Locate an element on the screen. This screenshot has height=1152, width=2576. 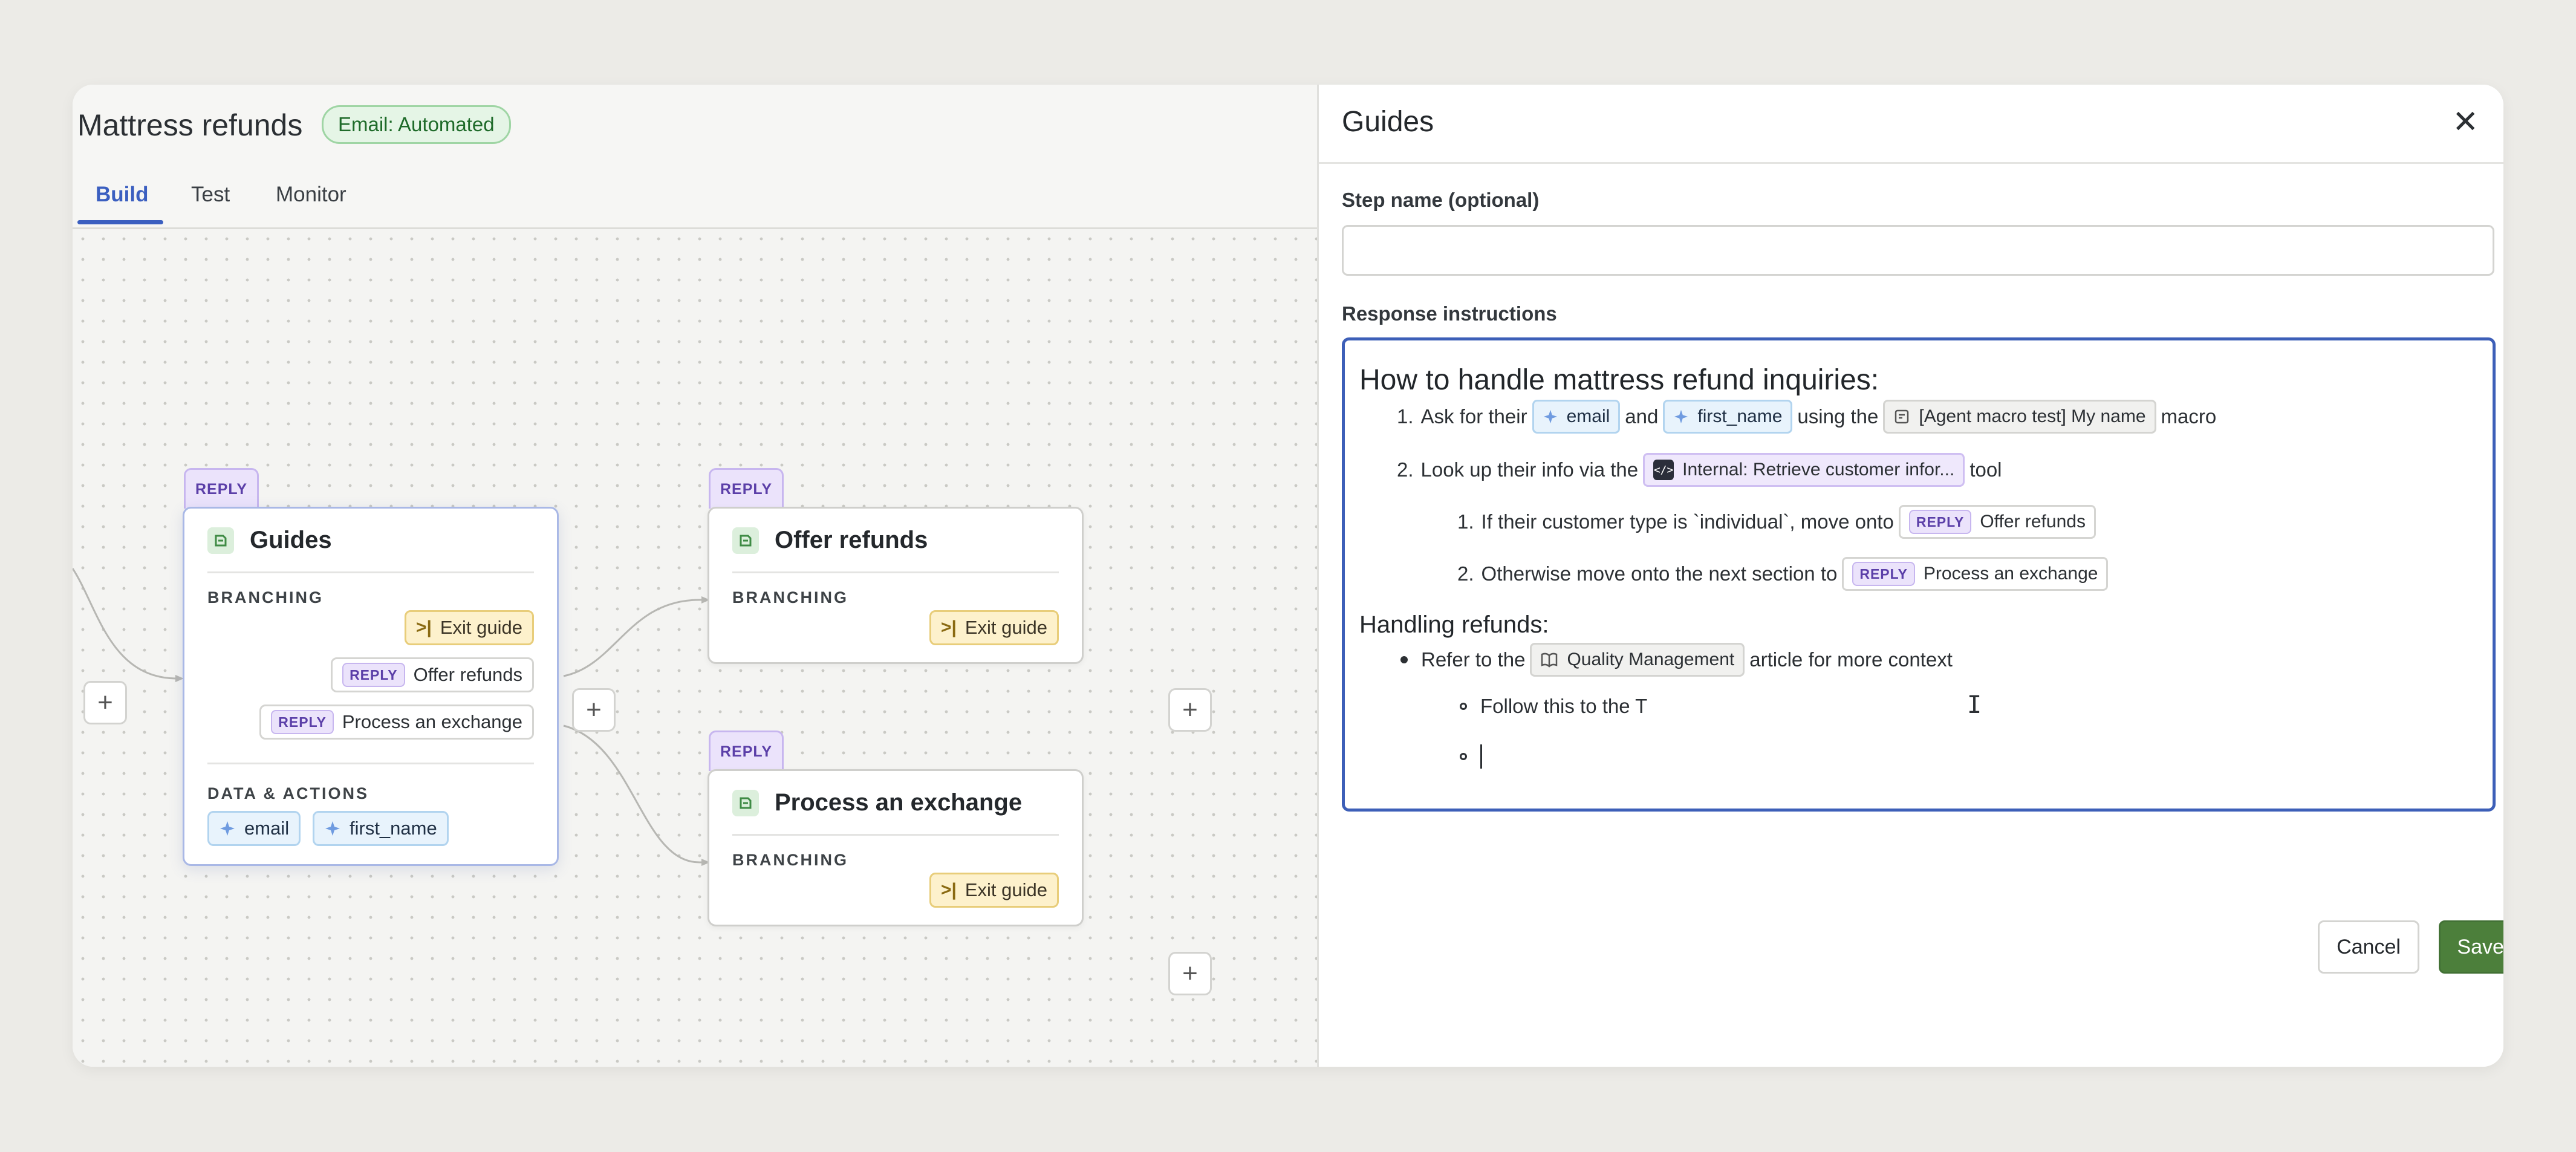
instruction-text: tool is located at coordinates (1985, 469).